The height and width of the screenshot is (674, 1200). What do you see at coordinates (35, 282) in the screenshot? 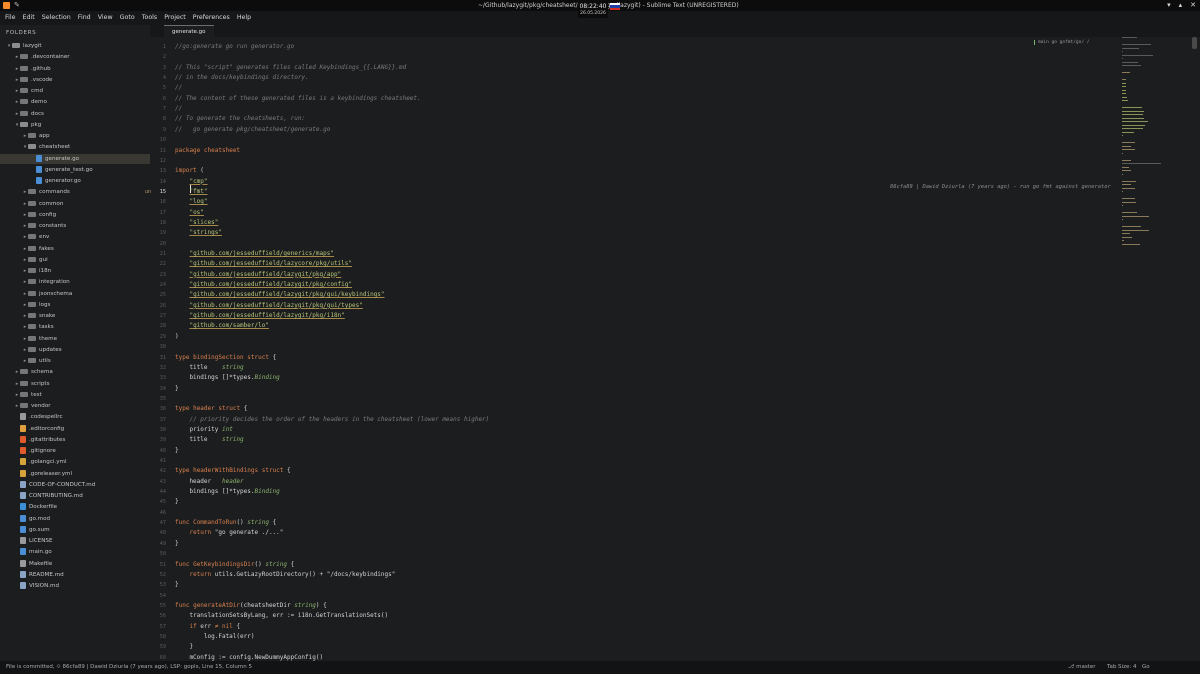
I see `tree-folder: ▸ integration` at bounding box center [35, 282].